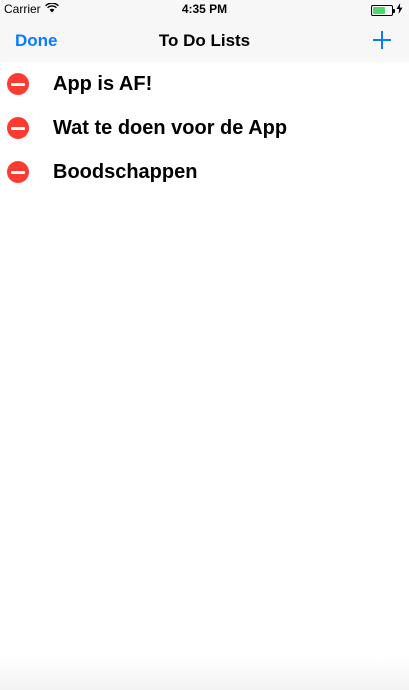 The width and height of the screenshot is (409, 690). What do you see at coordinates (399, 10) in the screenshot?
I see `charging-icon` at bounding box center [399, 10].